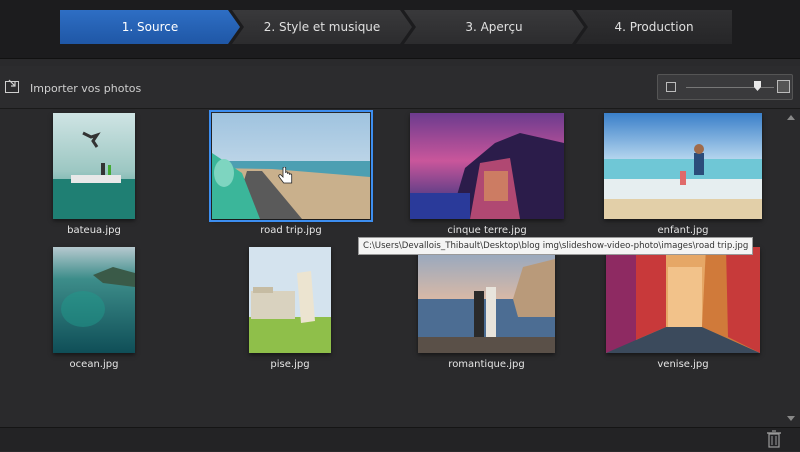 The image size is (800, 452). Describe the element at coordinates (683, 364) in the screenshot. I see `photo-filename: venise.jpg` at that location.